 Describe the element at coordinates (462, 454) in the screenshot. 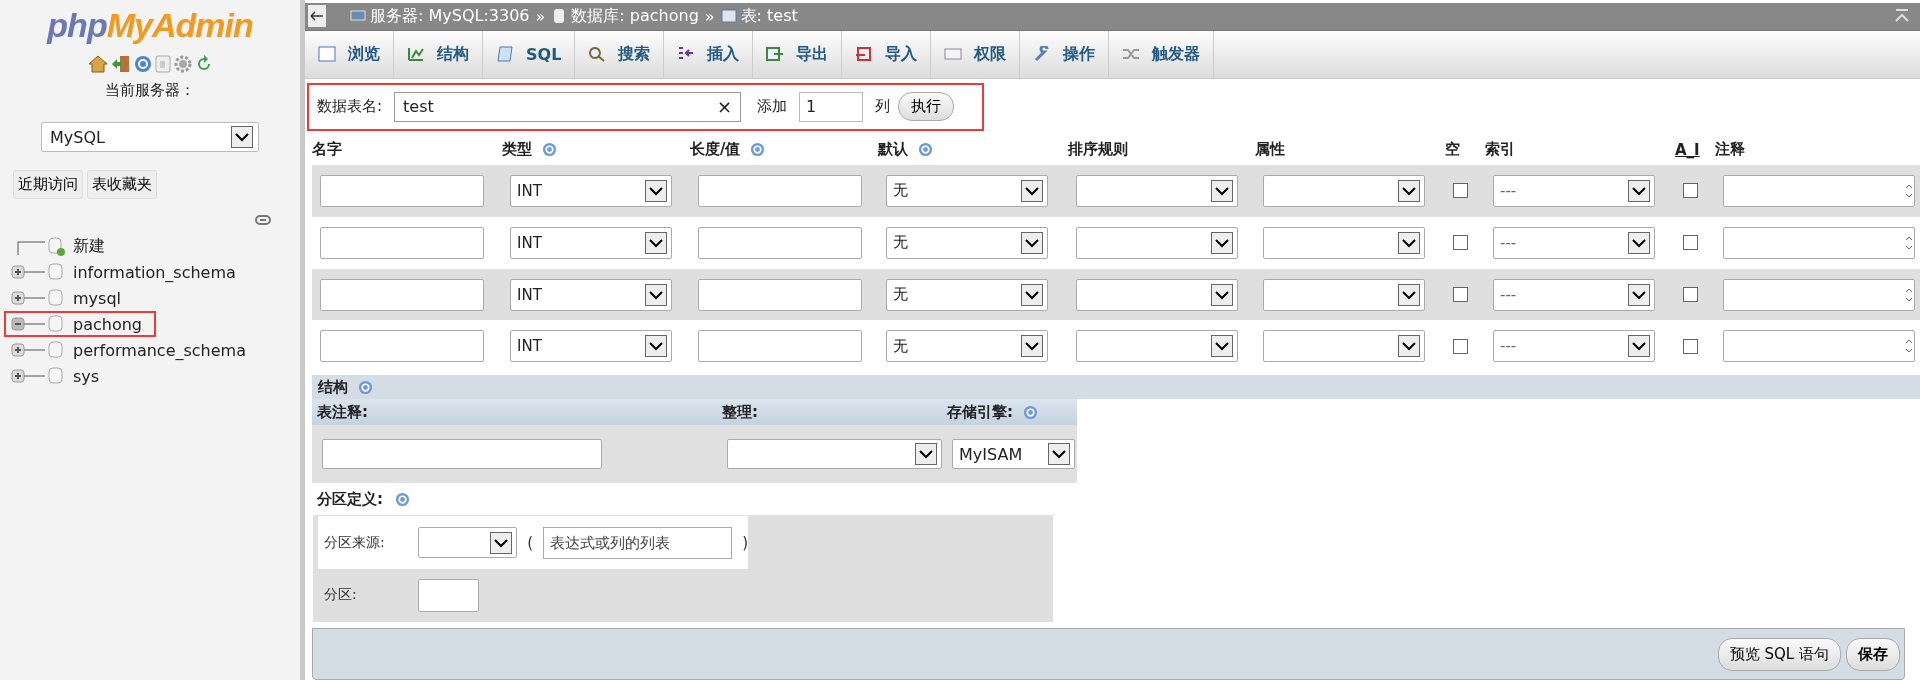

I see `table-comment-field` at that location.